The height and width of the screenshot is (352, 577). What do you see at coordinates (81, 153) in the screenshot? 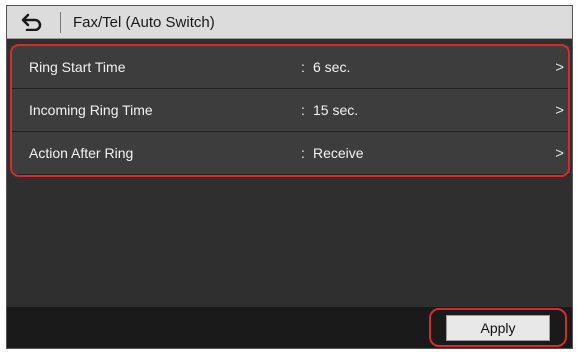
I see `setting-label: Action After Ring` at bounding box center [81, 153].